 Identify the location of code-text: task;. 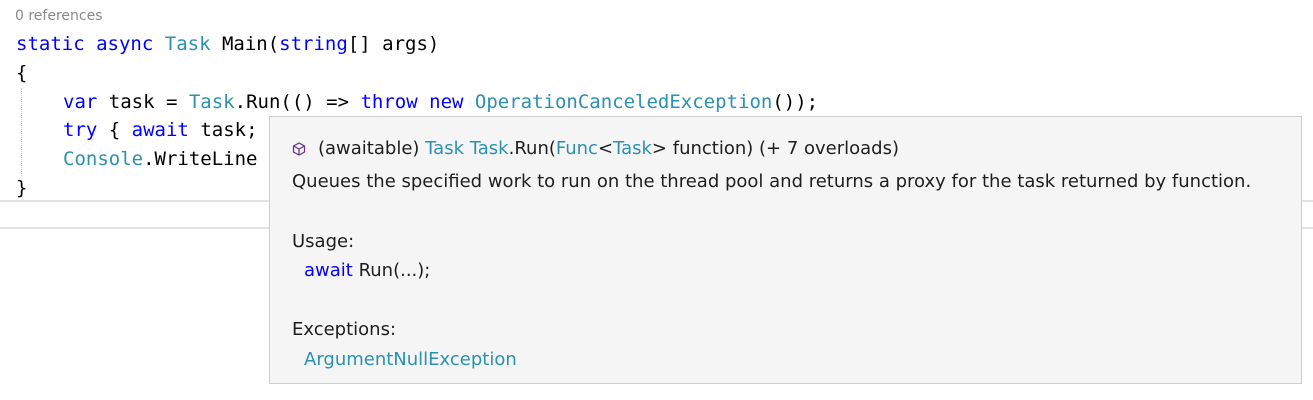
(229, 130).